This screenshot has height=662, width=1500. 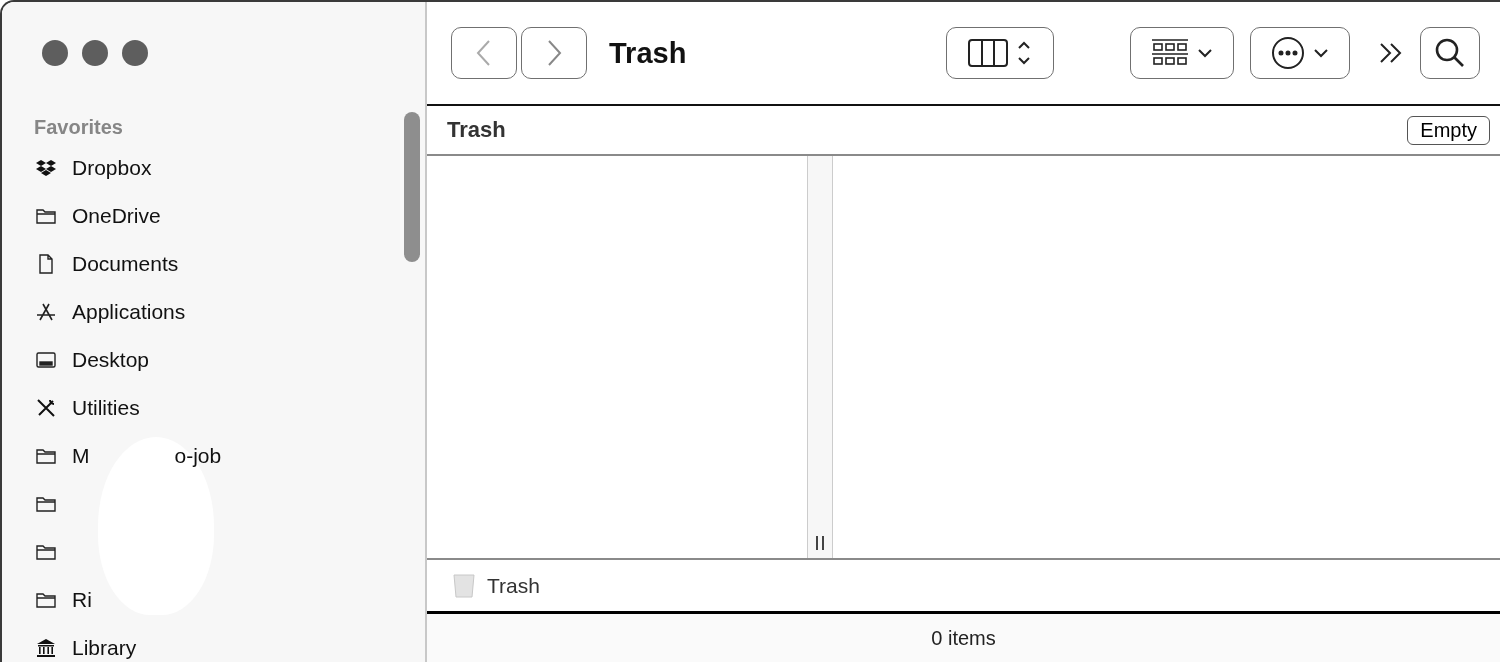 I want to click on back-button, so click(x=484, y=53).